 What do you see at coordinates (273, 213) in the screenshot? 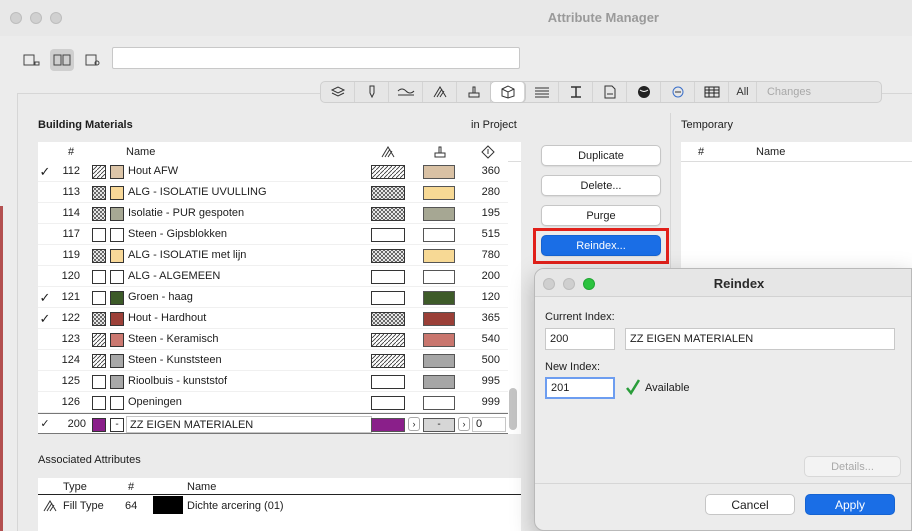
I see `table-row: 114 Isolatie - PUR gespoten 195` at bounding box center [273, 213].